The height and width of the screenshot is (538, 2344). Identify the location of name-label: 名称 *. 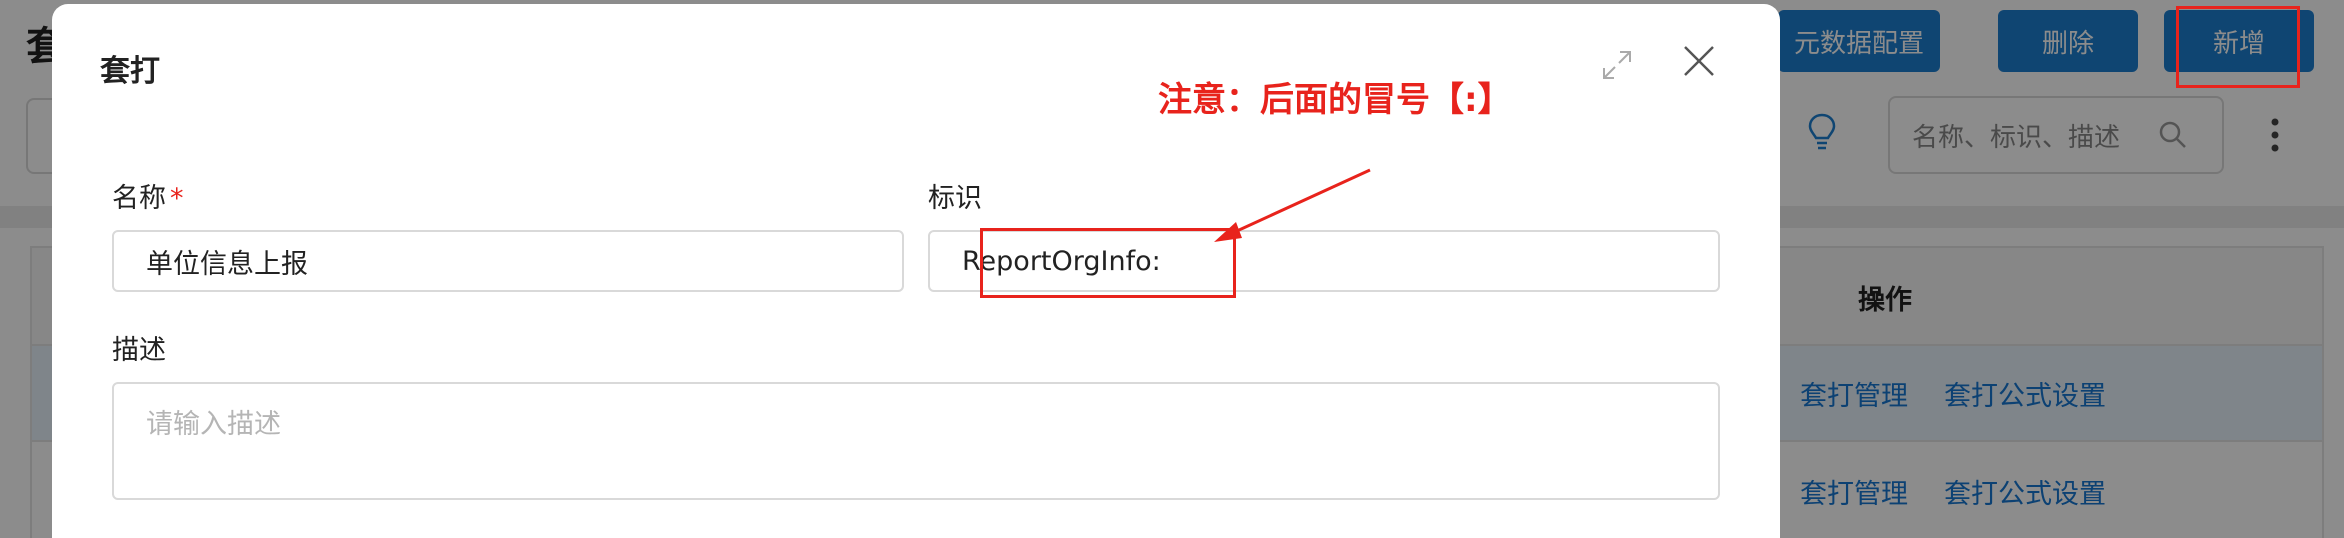
(148, 195).